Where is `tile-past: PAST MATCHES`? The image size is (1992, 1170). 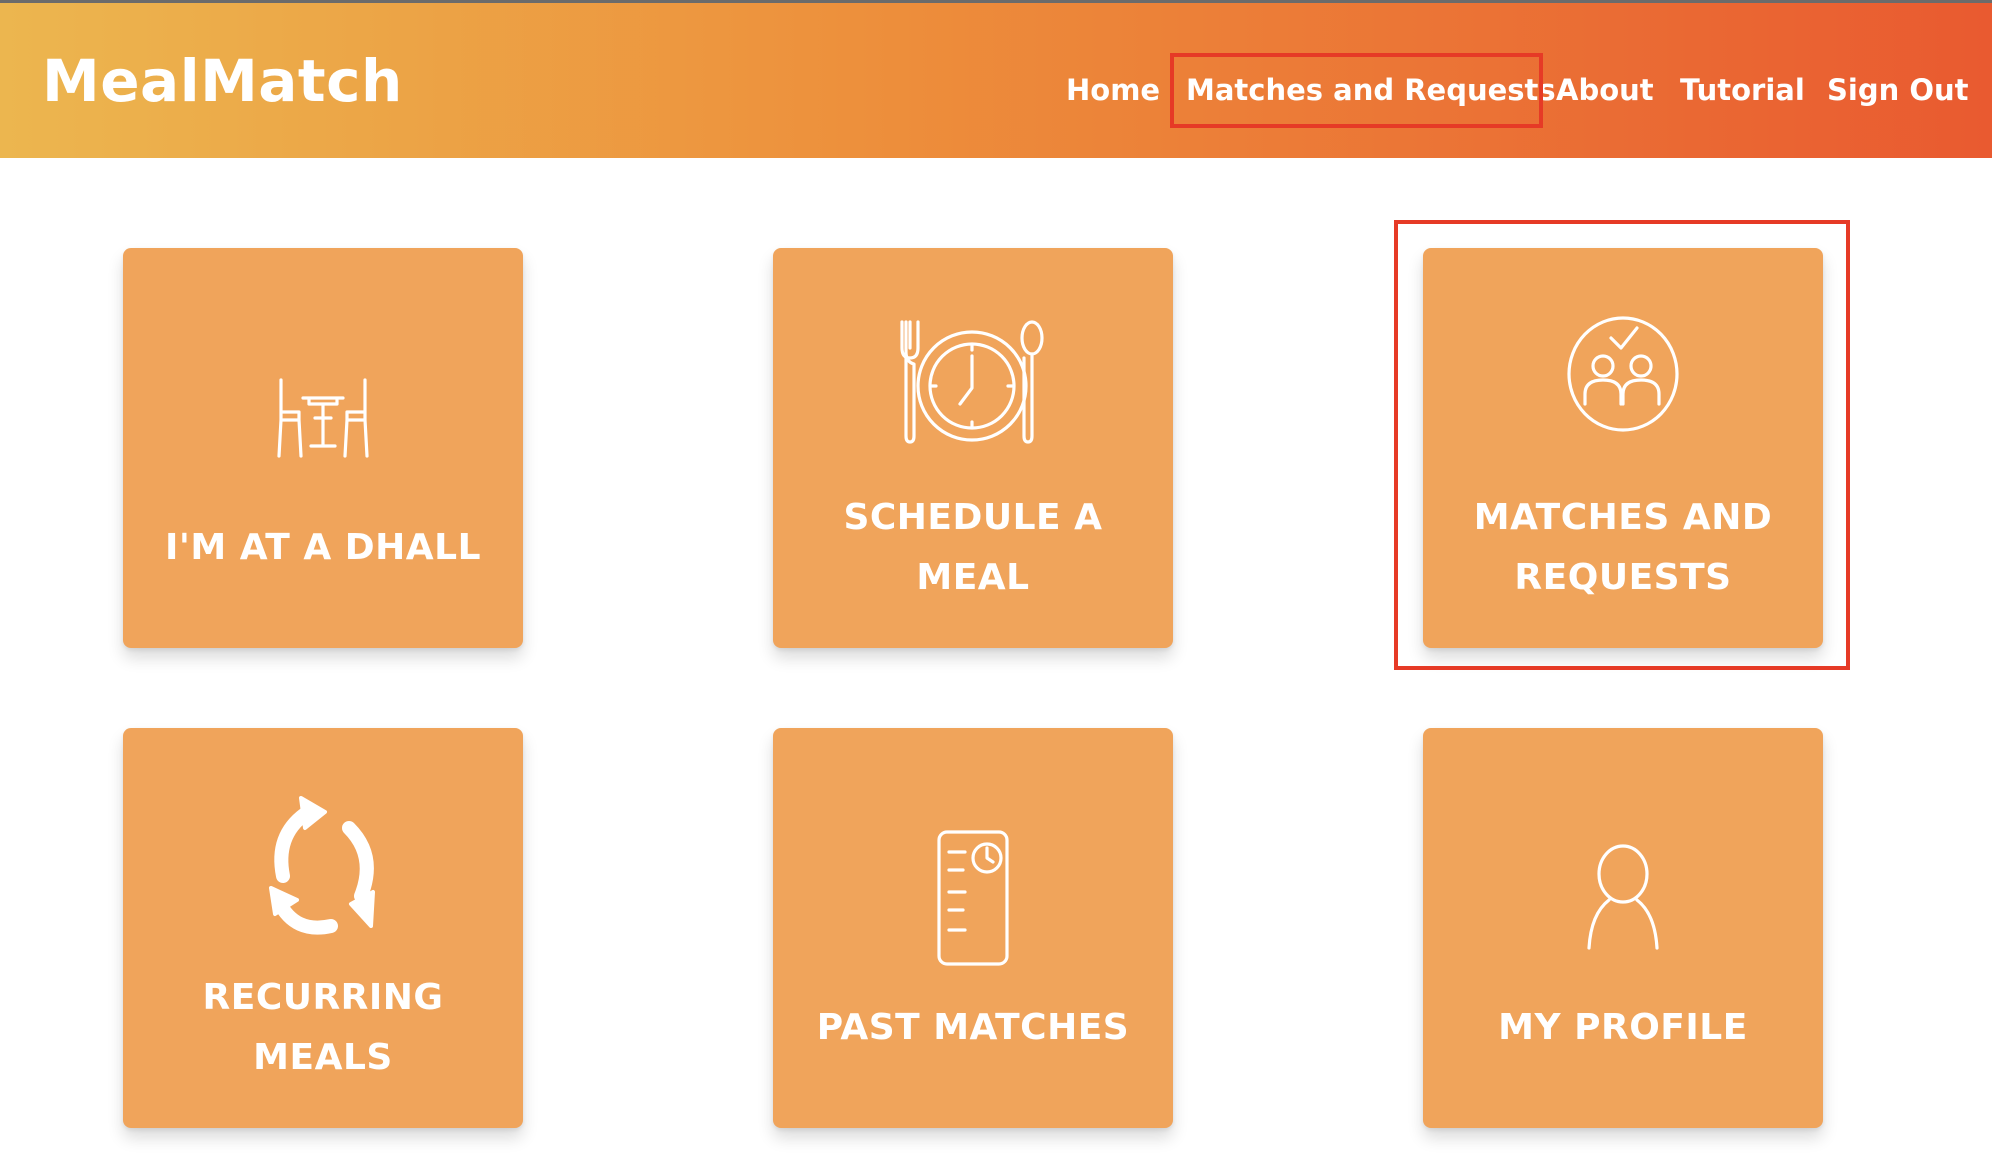
tile-past: PAST MATCHES is located at coordinates (973, 928).